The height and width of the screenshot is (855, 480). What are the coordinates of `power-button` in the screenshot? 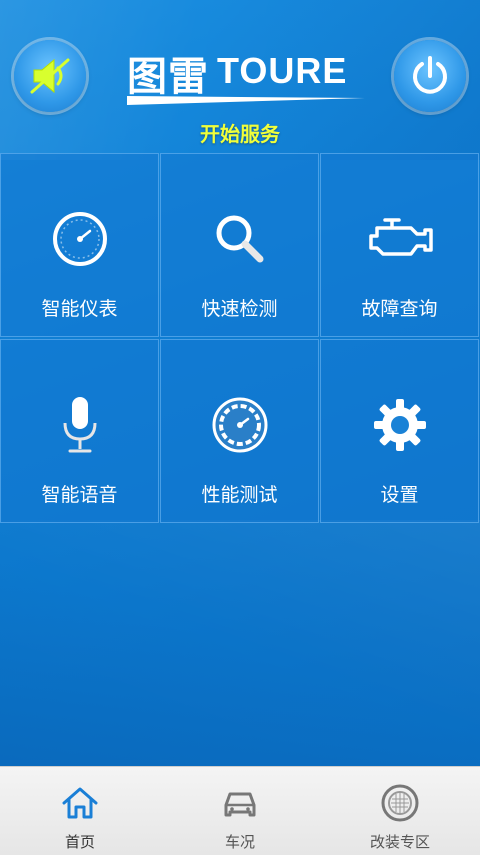 It's located at (430, 76).